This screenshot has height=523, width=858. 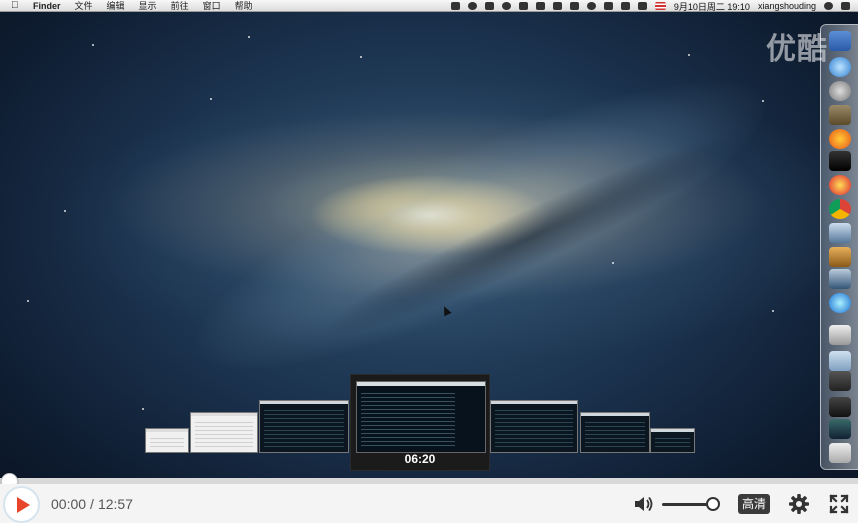 What do you see at coordinates (642, 6) in the screenshot?
I see `dropbox-icon` at bounding box center [642, 6].